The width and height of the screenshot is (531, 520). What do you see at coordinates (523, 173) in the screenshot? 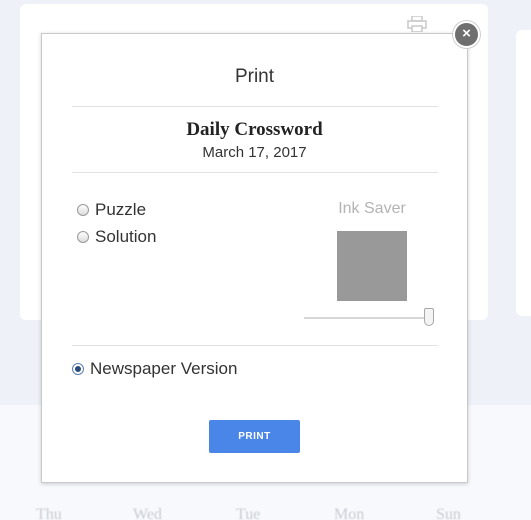
I see `background-card-right` at bounding box center [523, 173].